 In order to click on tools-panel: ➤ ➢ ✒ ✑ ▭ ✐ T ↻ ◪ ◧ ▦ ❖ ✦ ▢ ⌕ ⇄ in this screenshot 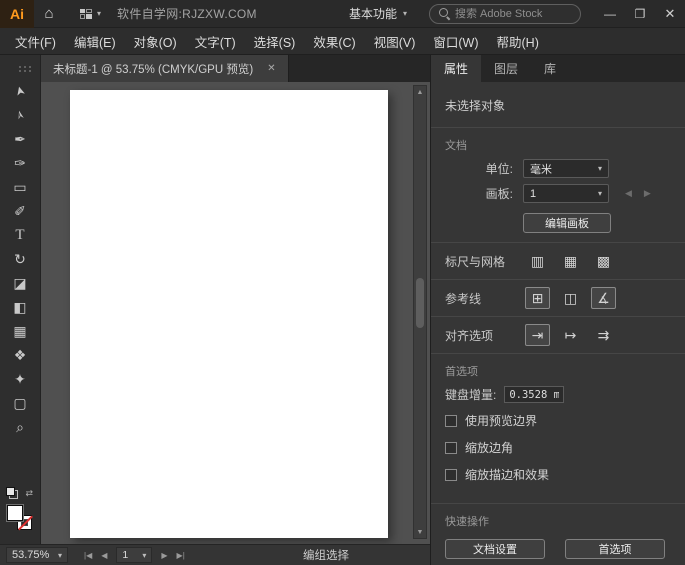, I will do `click(20, 299)`.